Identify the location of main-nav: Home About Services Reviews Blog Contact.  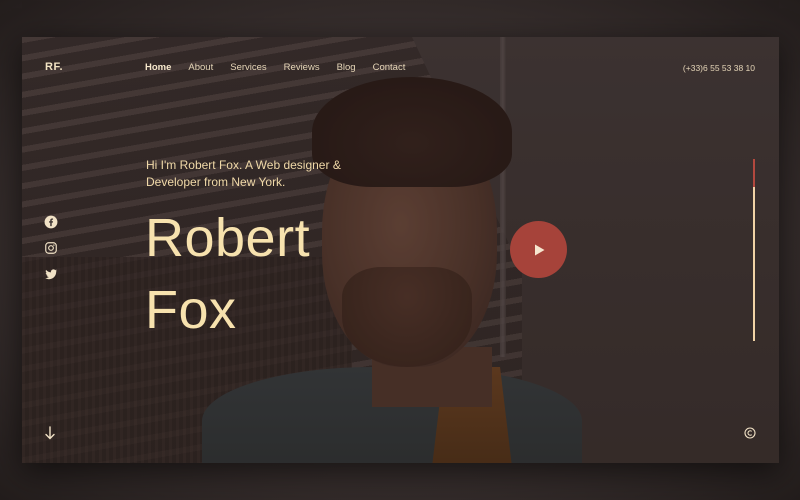
(283, 67).